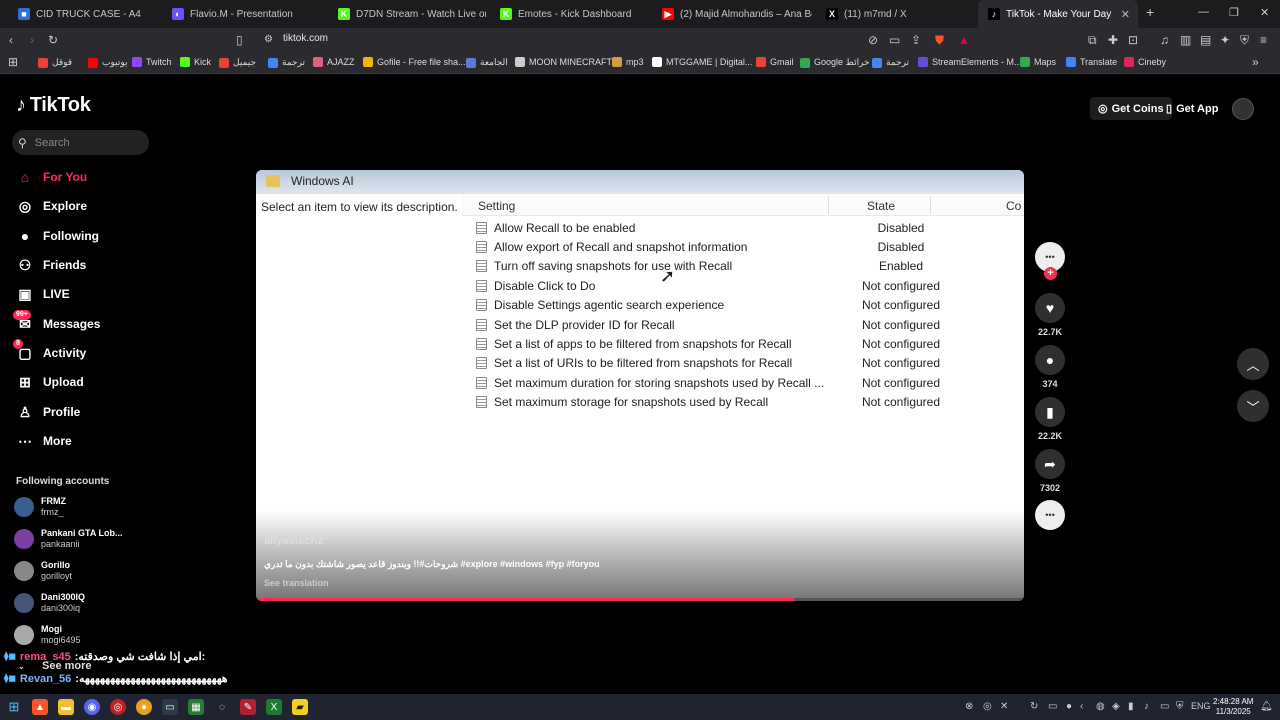 The image size is (1280, 720). What do you see at coordinates (1081, 706) in the screenshot?
I see `tray-chevron-icon: ‹` at bounding box center [1081, 706].